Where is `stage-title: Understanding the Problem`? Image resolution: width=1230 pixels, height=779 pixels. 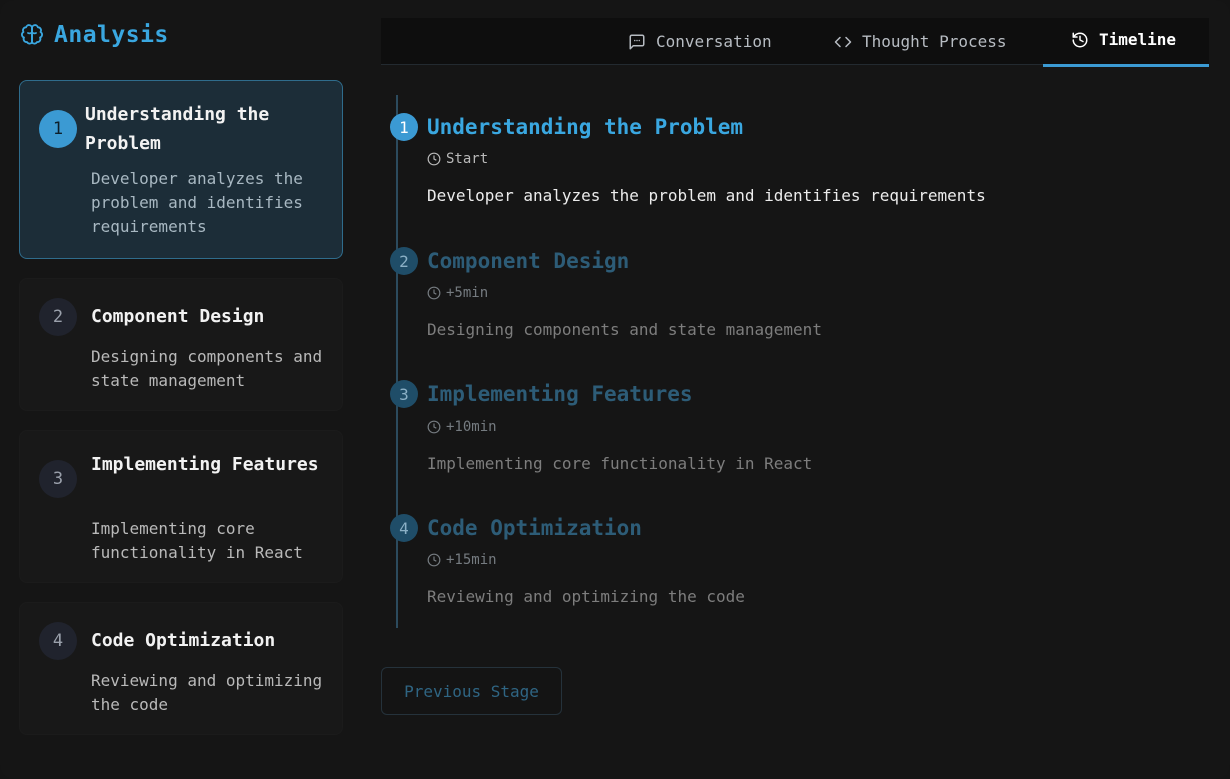 stage-title: Understanding the Problem is located at coordinates (177, 129).